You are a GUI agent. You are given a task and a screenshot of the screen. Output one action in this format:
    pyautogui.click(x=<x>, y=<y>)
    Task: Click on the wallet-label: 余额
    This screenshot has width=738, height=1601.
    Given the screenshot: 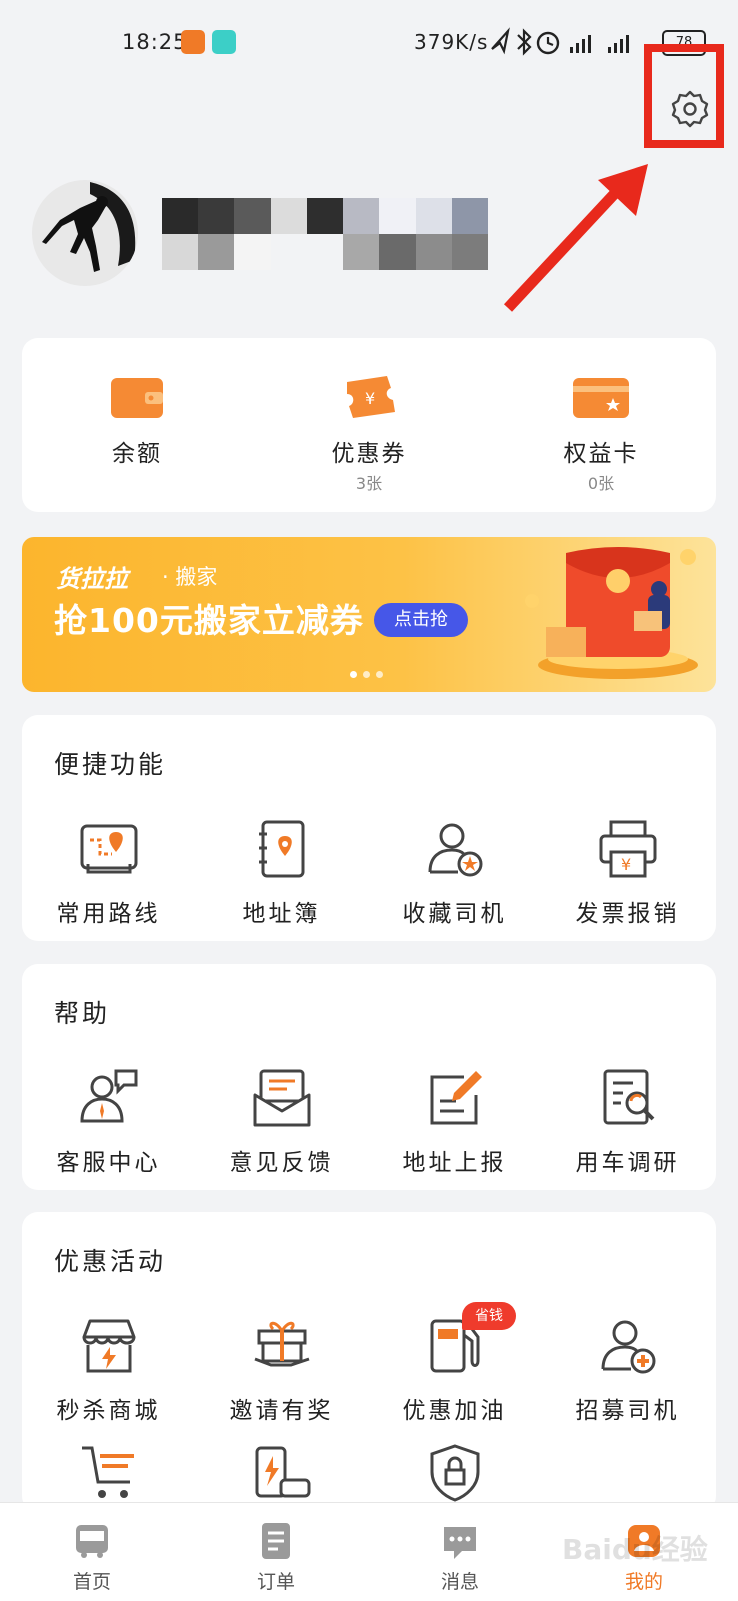 What is the action you would take?
    pyautogui.click(x=137, y=454)
    